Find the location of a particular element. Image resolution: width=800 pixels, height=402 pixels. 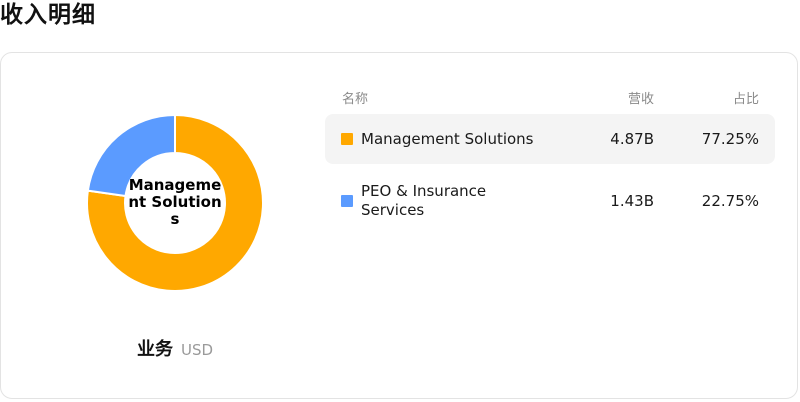

chart-caption: 业务 USD is located at coordinates (175, 350).